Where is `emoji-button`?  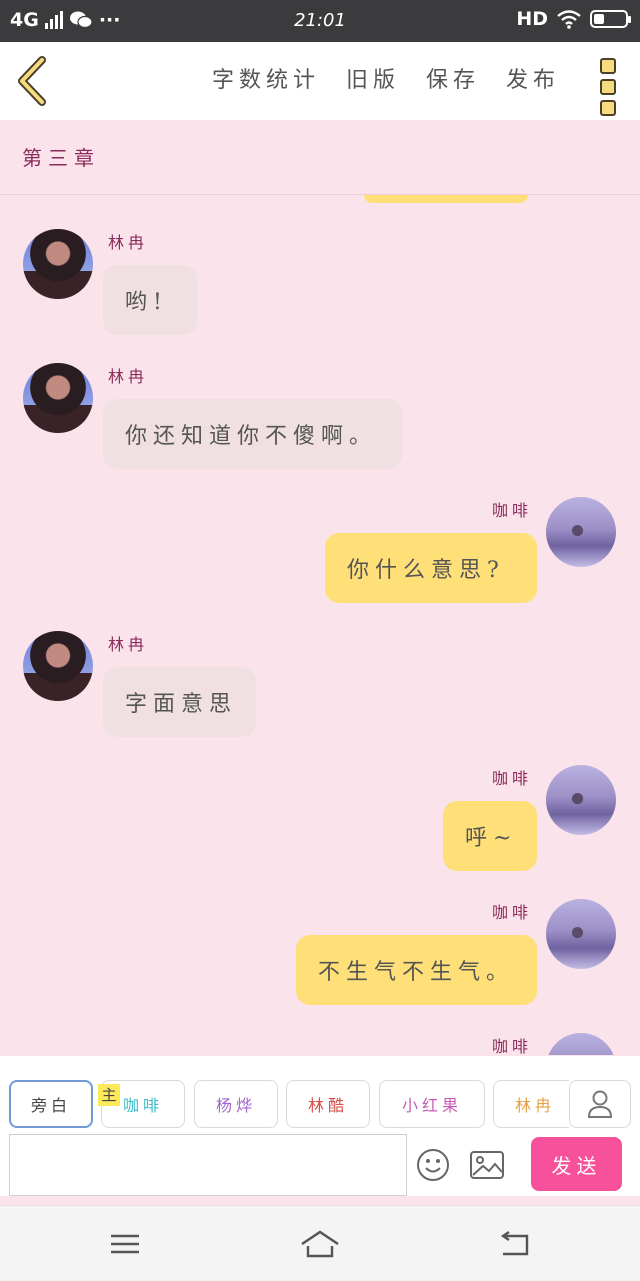 emoji-button is located at coordinates (433, 1165).